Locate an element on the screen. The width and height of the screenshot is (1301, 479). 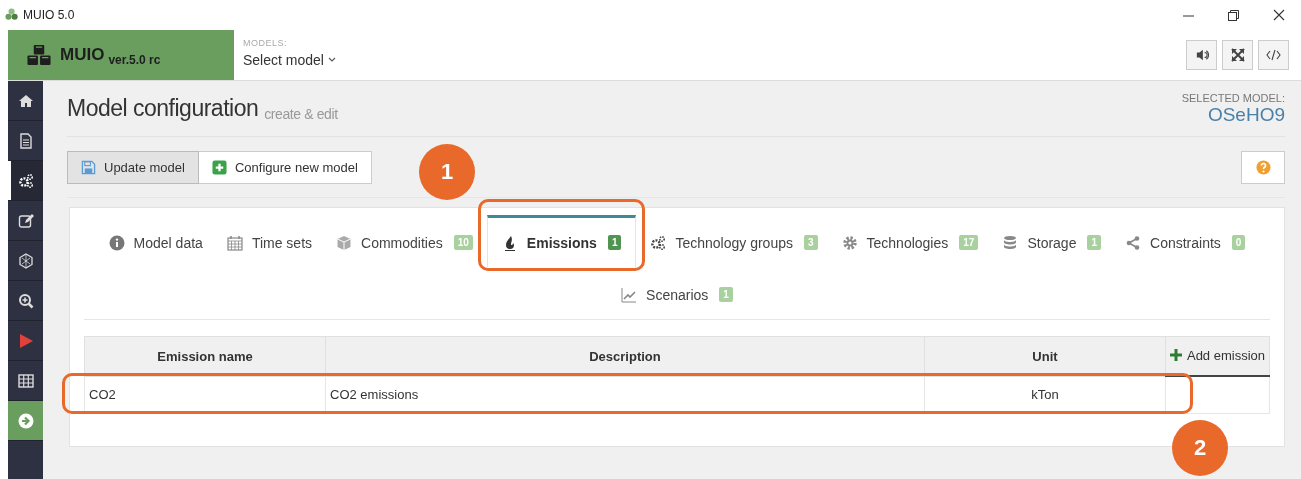
tab: Time sets is located at coordinates (269, 241).